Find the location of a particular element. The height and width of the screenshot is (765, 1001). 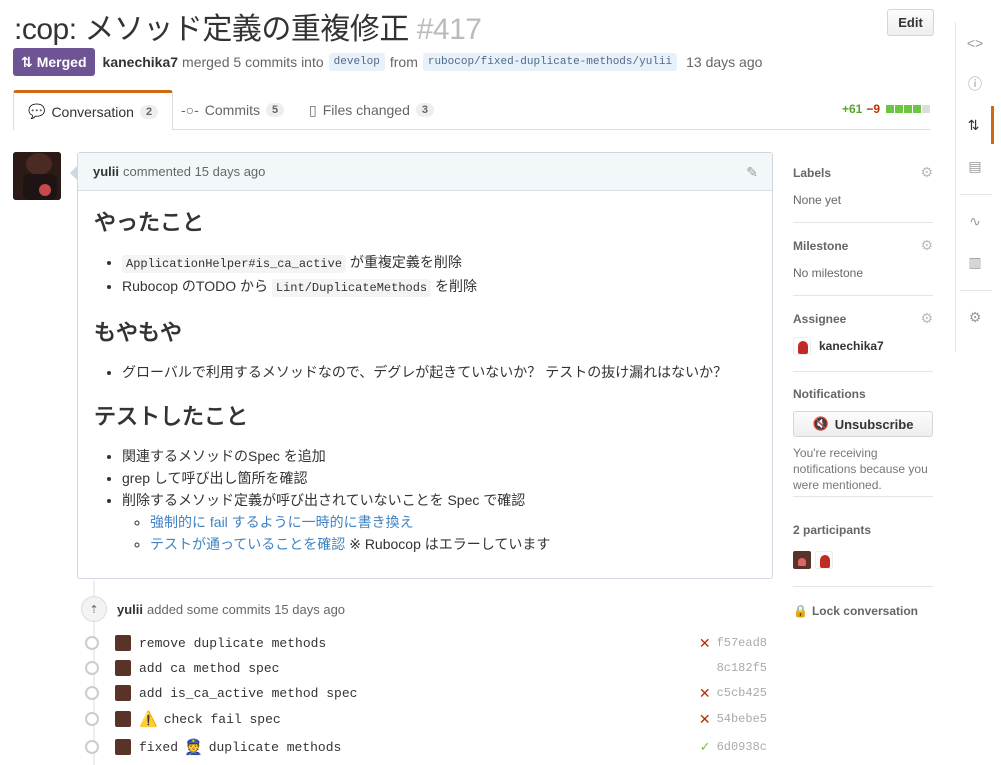

settings-icon: ⚙ is located at coordinates (975, 317).